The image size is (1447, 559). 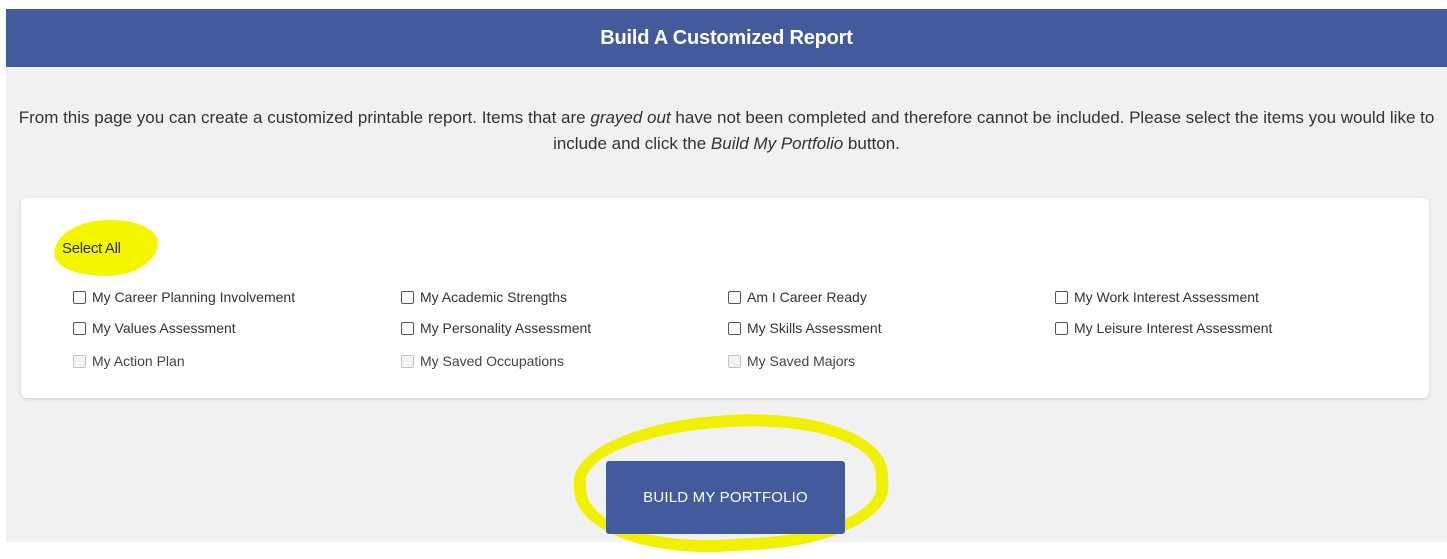 I want to click on option-career-planning-involvement: My Career Planning Involvement, so click(x=184, y=297).